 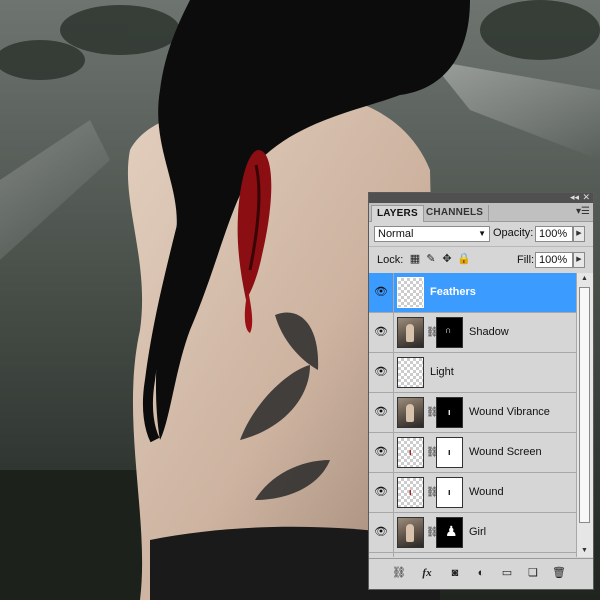 What do you see at coordinates (481, 197) in the screenshot?
I see `panel-title-bar: ◂◂ ✕` at bounding box center [481, 197].